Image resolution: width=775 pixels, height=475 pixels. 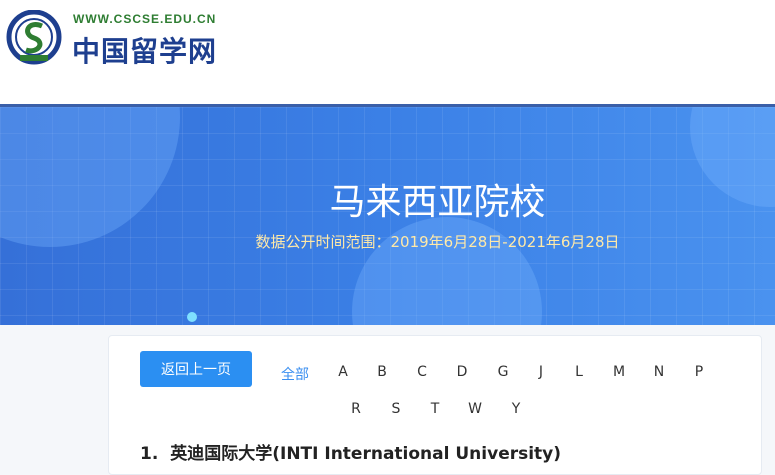 What do you see at coordinates (435, 409) in the screenshot?
I see `filter-letter: T` at bounding box center [435, 409].